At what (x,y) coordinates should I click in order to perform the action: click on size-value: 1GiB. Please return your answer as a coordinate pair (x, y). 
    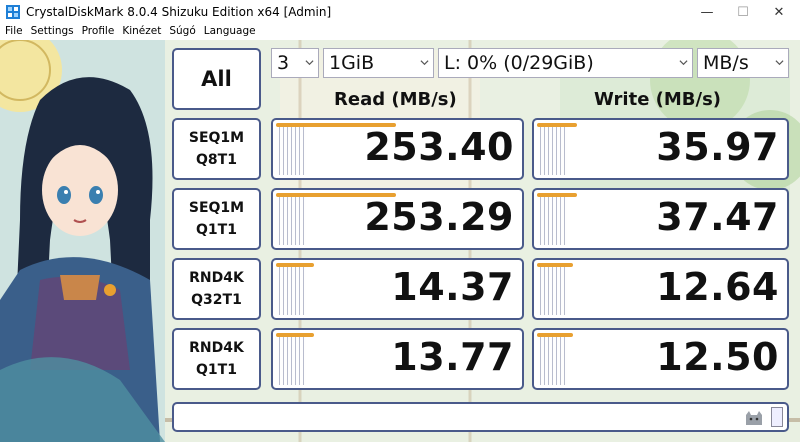
    Looking at the image, I should click on (352, 63).